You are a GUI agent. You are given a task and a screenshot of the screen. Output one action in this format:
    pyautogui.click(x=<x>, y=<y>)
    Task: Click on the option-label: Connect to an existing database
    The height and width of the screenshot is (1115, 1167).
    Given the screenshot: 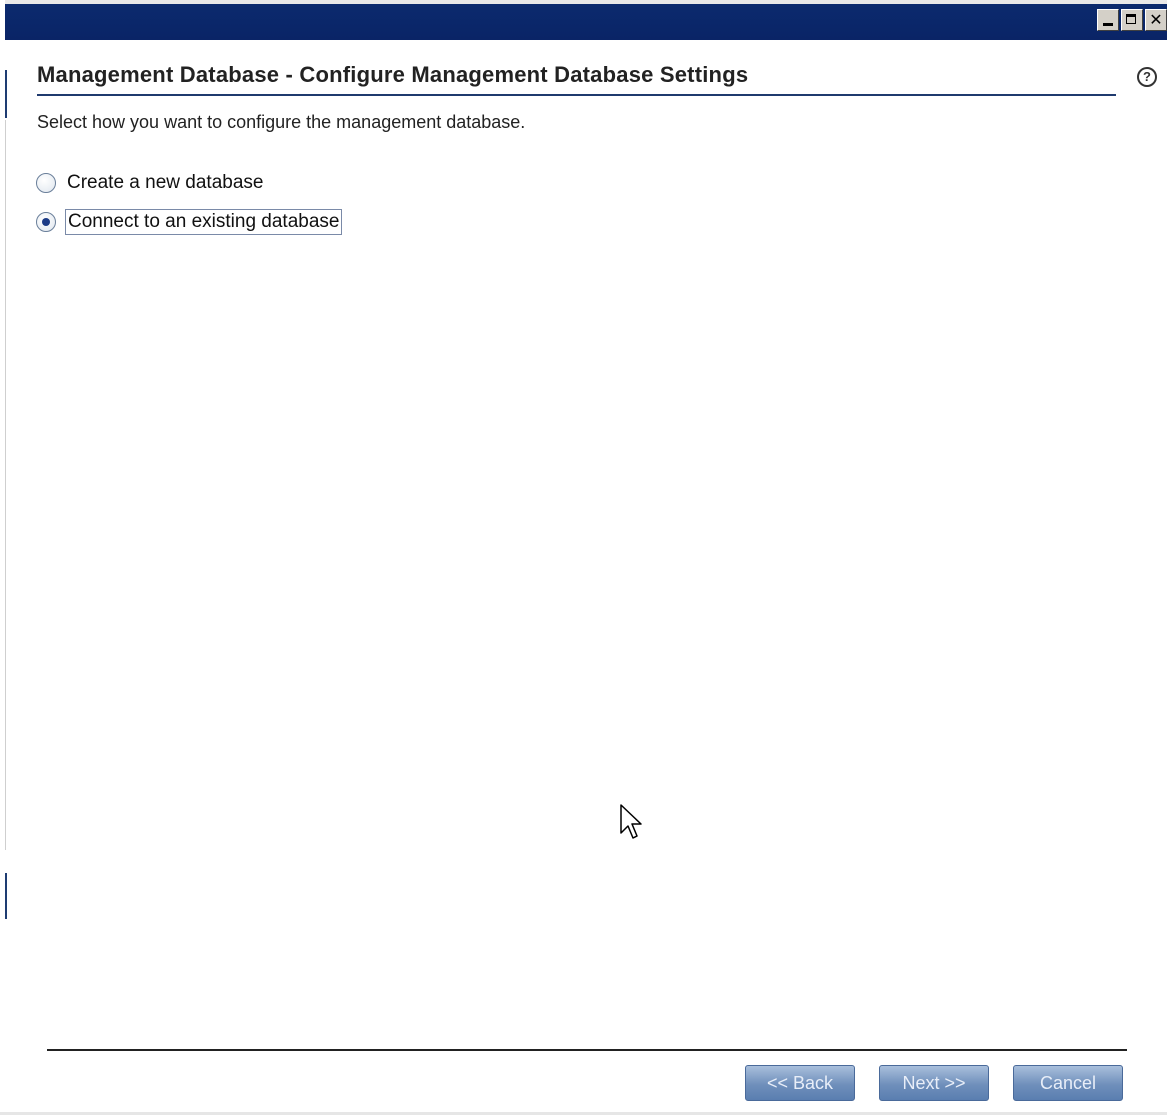 What is the action you would take?
    pyautogui.click(x=204, y=222)
    